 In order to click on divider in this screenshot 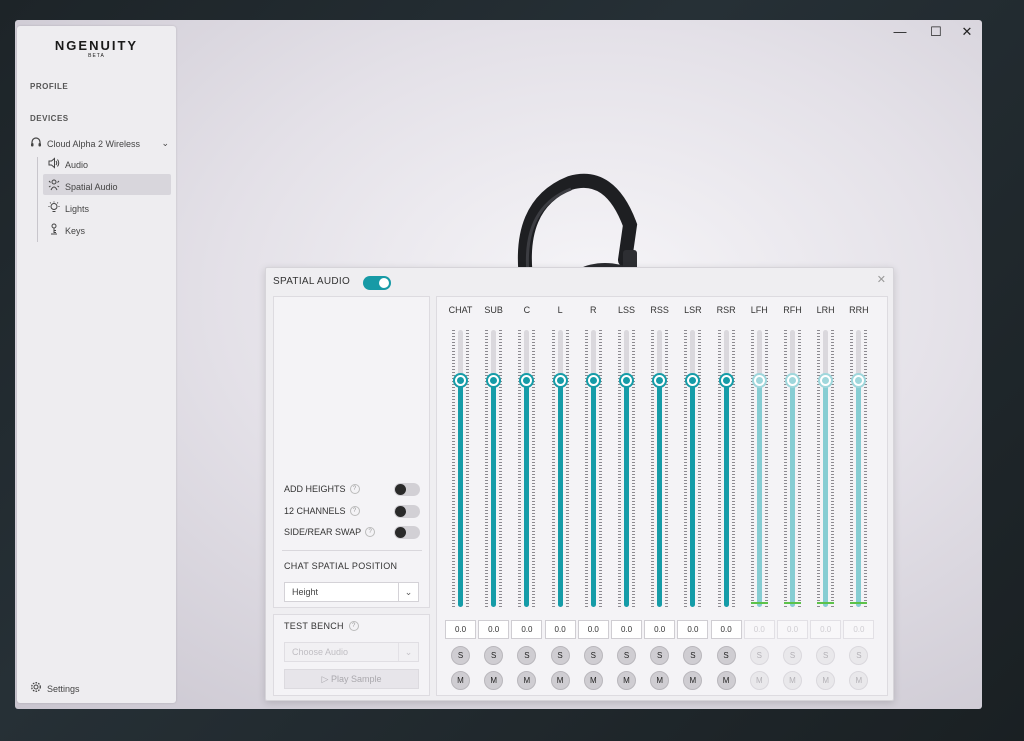, I will do `click(352, 550)`.